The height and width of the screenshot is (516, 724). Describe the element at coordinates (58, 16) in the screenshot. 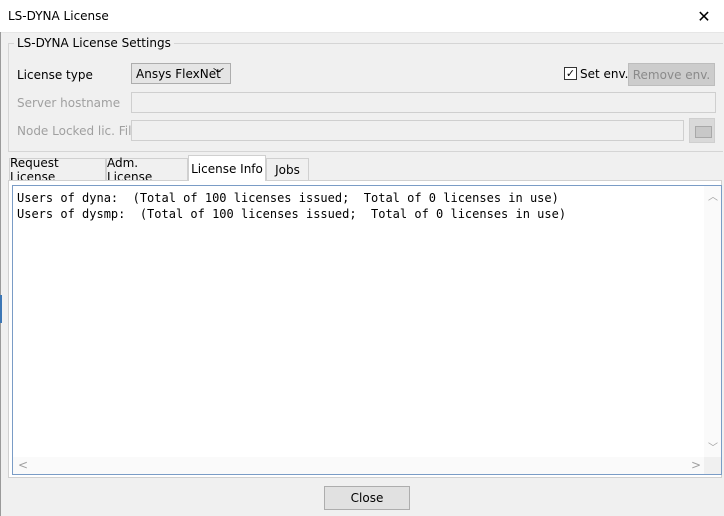

I see `window-title: LS-DYNA License` at that location.